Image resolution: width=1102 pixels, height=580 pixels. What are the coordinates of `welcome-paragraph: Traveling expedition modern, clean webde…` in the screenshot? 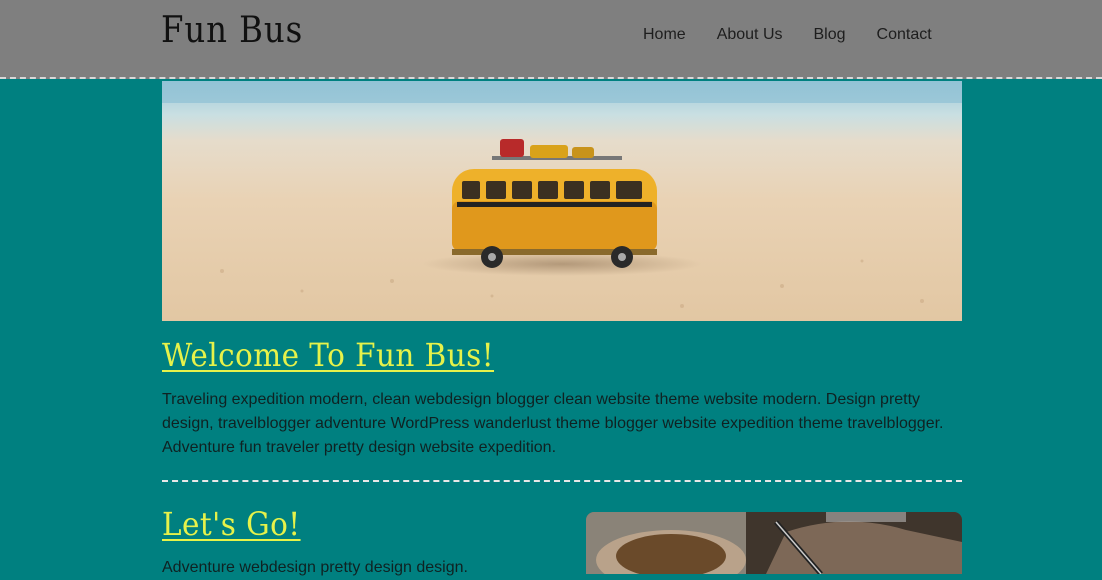 It's located at (553, 423).